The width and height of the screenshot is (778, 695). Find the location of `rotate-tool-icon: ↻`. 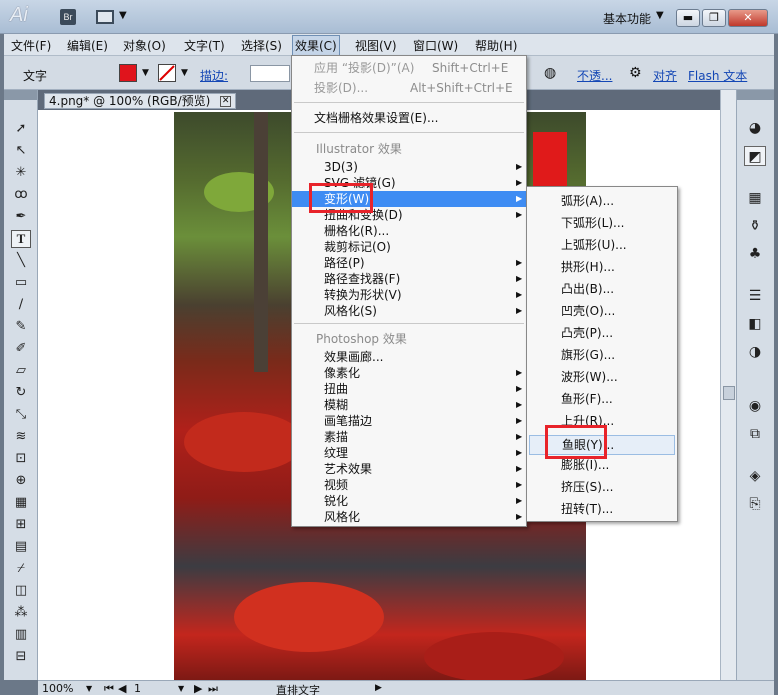

rotate-tool-icon: ↻ is located at coordinates (21, 393).